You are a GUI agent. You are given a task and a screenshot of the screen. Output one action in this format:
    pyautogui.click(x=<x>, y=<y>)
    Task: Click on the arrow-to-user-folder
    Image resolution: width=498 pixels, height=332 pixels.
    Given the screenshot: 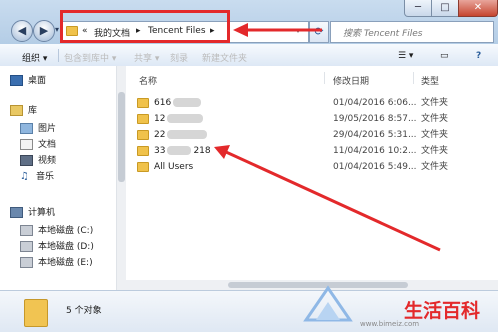 What is the action you would take?
    pyautogui.click(x=333, y=201)
    